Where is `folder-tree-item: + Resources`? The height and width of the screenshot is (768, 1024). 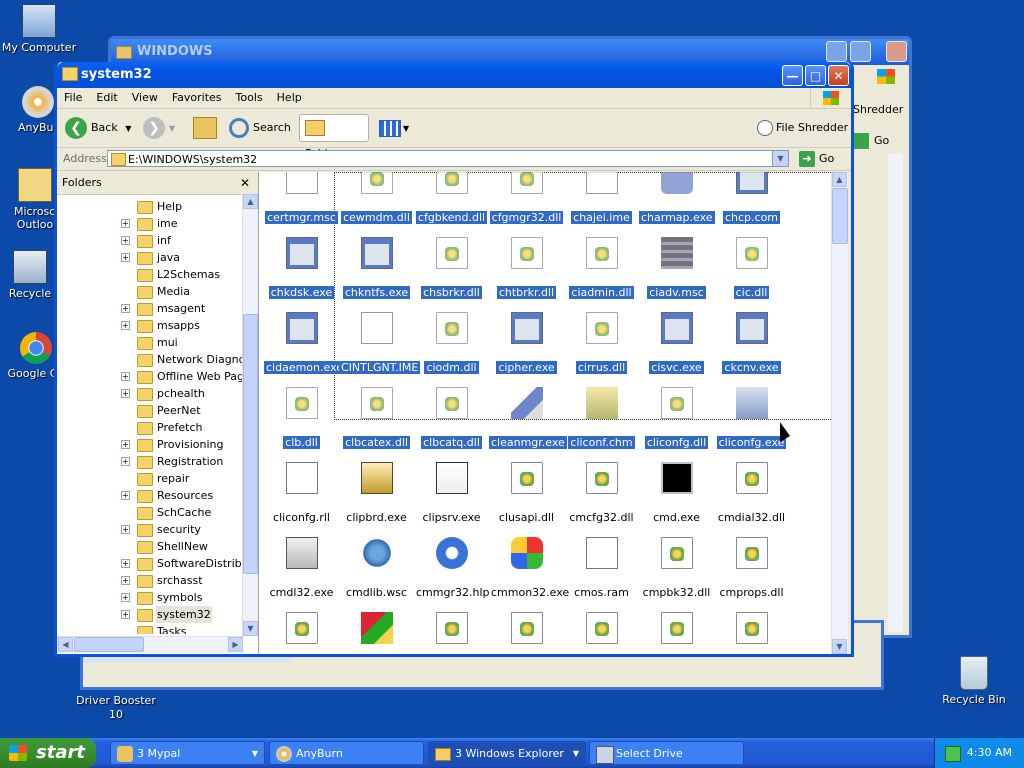
folder-tree-item: + Resources is located at coordinates (149, 495).